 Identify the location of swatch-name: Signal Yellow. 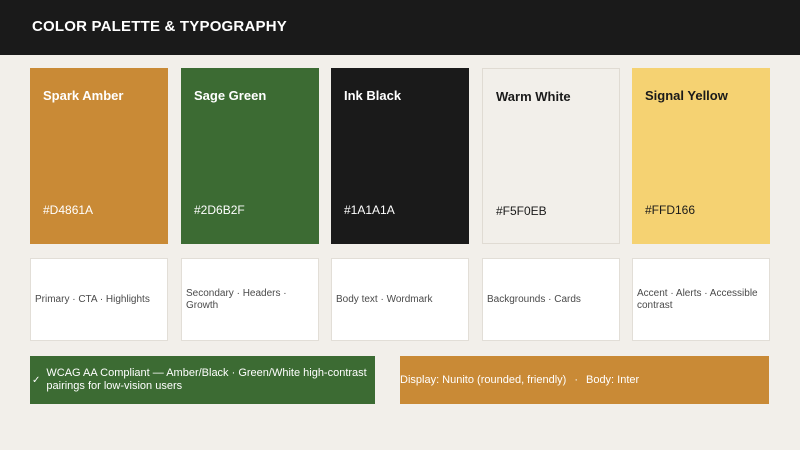
(686, 95).